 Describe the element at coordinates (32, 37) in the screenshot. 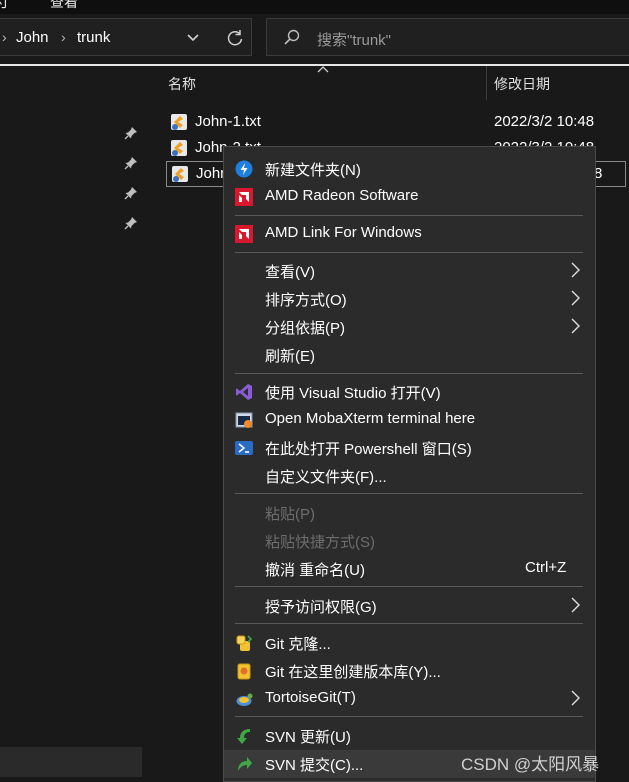

I see `breadcrumb-john: John` at that location.